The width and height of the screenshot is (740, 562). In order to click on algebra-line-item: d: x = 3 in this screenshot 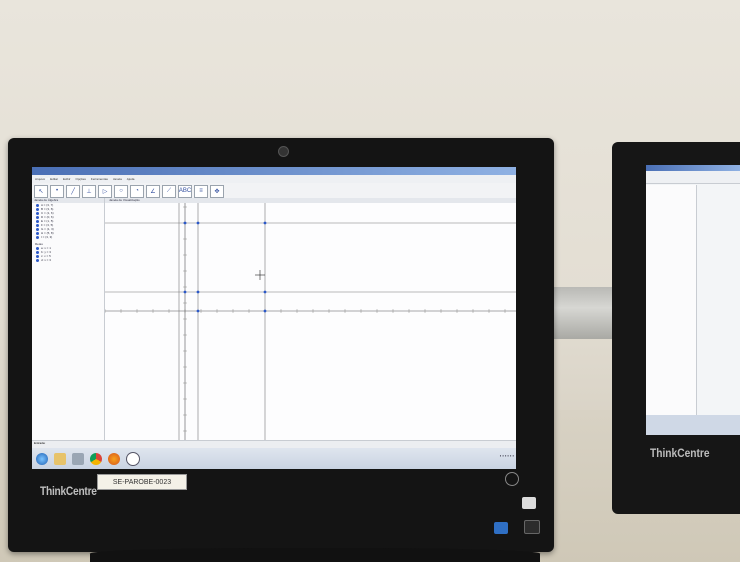, I will do `click(68, 260)`.